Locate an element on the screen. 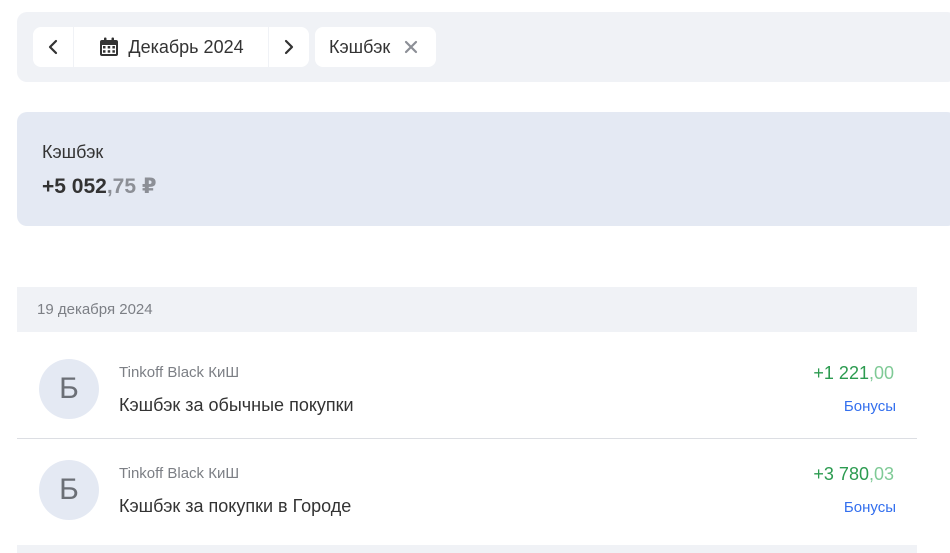 Image resolution: width=950 pixels, height=553 pixels. operation-amount-fraction: ,00 is located at coordinates (881, 373).